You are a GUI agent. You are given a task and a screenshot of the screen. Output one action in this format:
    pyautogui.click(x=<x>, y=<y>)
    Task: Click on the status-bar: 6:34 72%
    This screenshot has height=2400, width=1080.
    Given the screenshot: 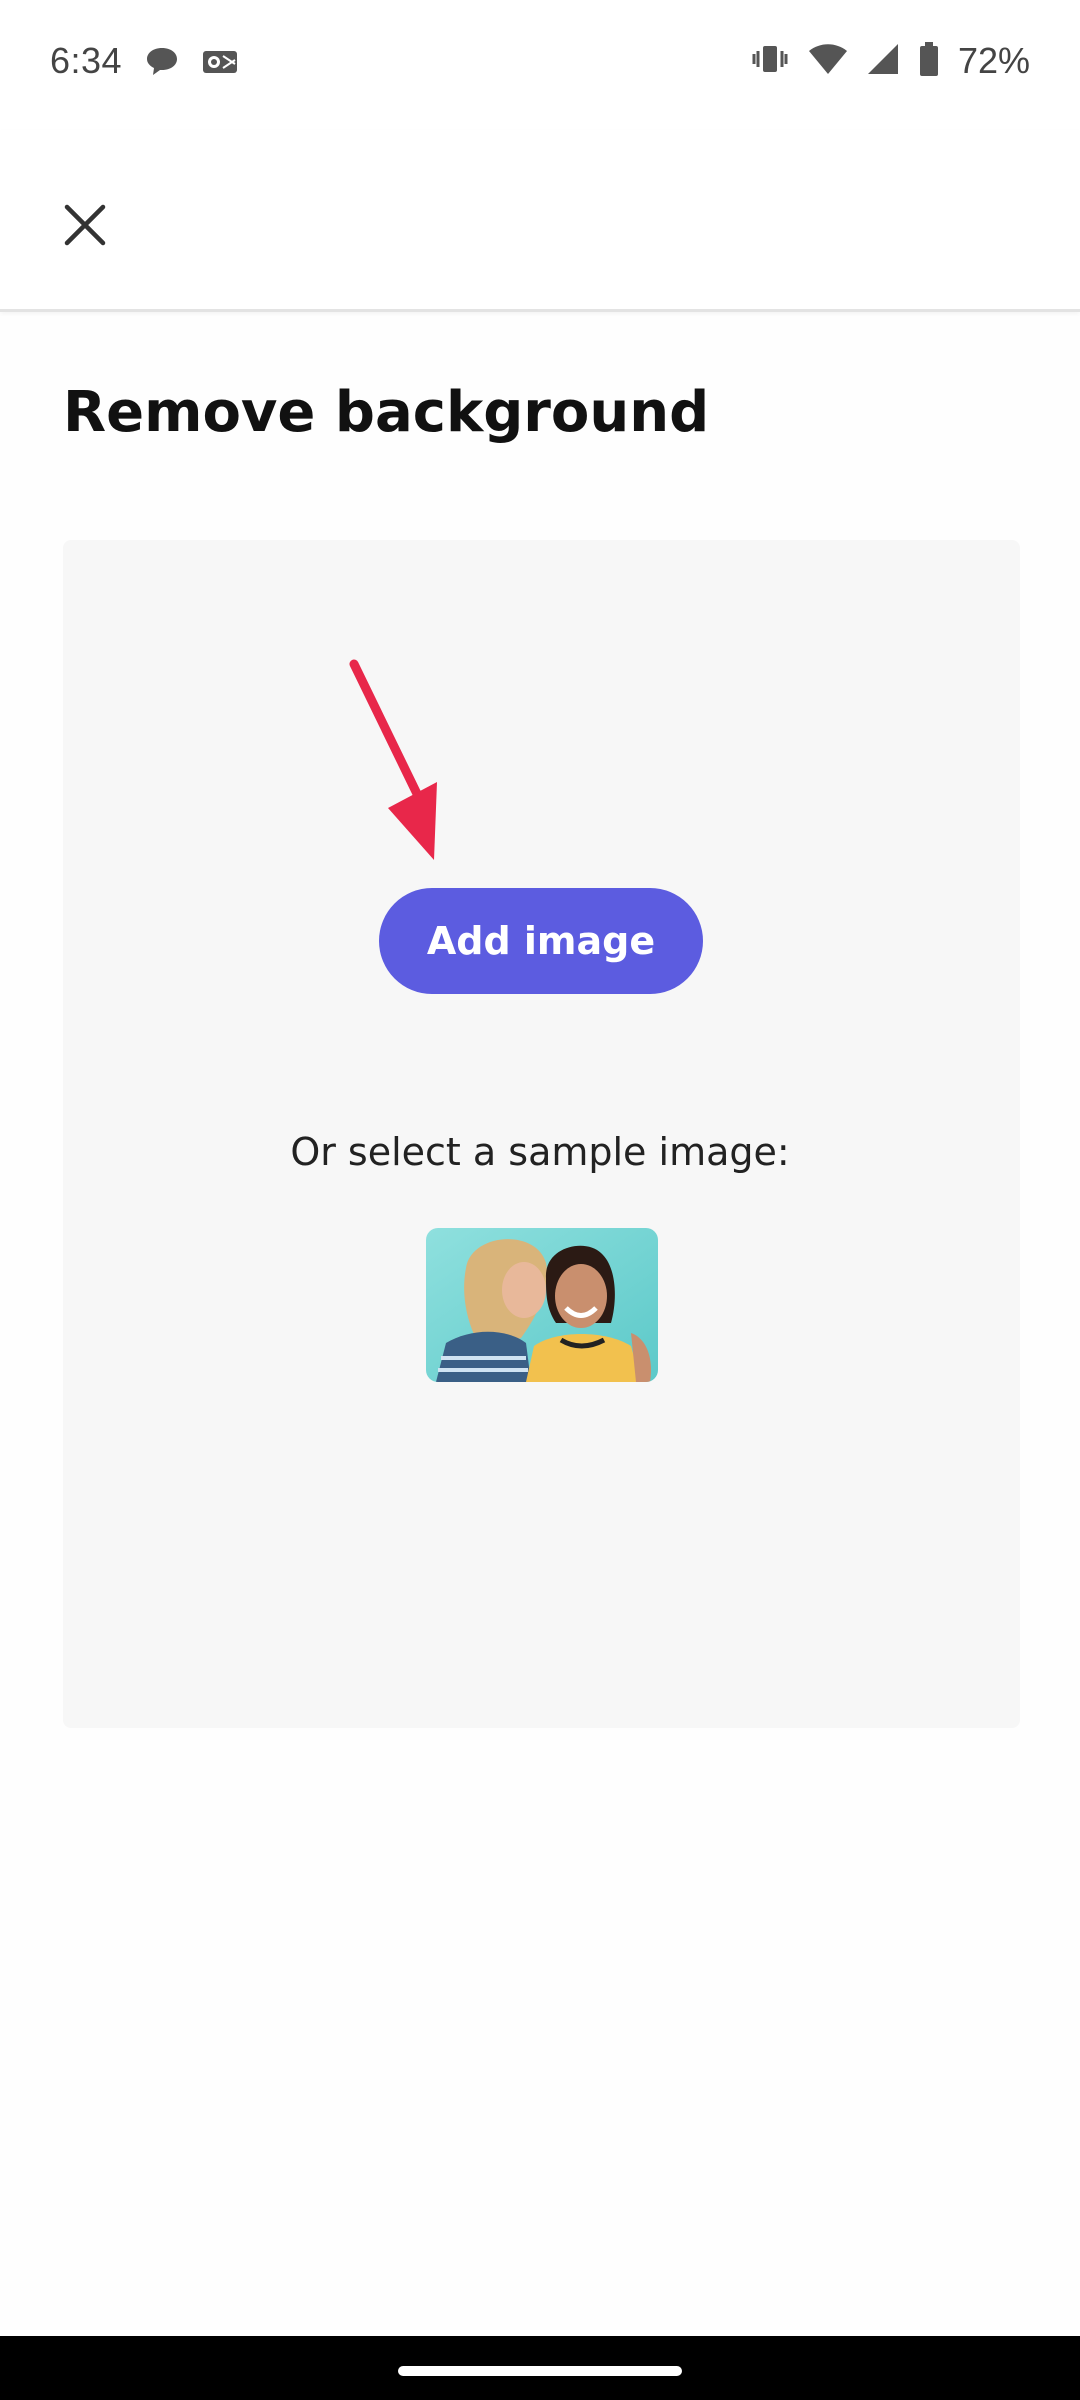 What is the action you would take?
    pyautogui.click(x=540, y=65)
    